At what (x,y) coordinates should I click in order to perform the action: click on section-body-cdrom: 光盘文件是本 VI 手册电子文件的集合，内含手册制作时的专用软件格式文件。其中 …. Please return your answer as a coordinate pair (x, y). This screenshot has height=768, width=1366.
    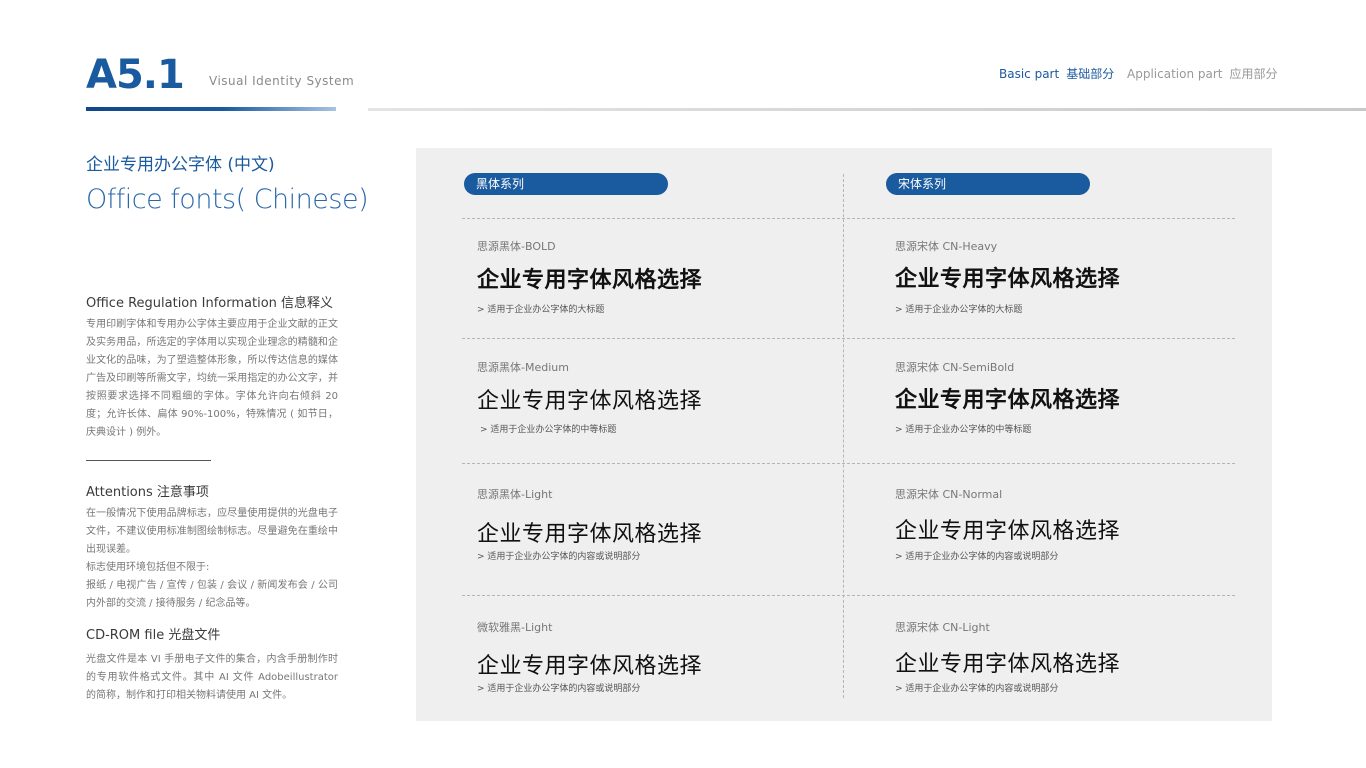
    Looking at the image, I should click on (212, 677).